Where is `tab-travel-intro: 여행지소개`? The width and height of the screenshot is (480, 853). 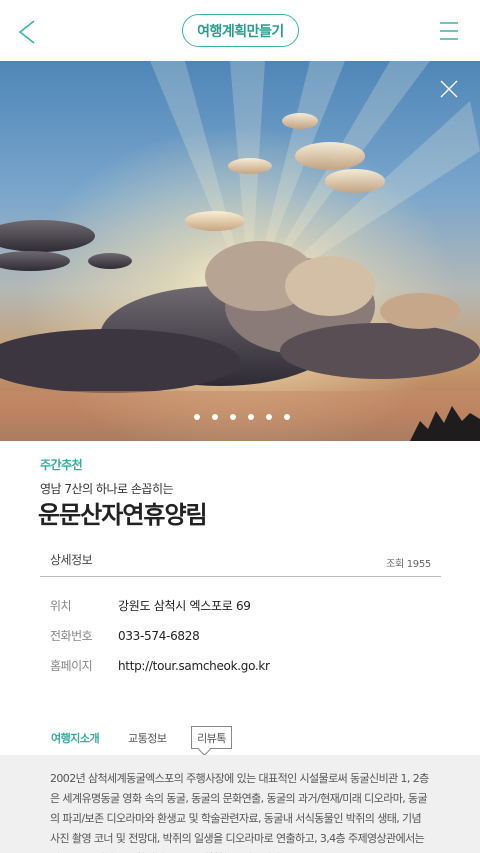 tab-travel-intro: 여행지소개 is located at coordinates (75, 738).